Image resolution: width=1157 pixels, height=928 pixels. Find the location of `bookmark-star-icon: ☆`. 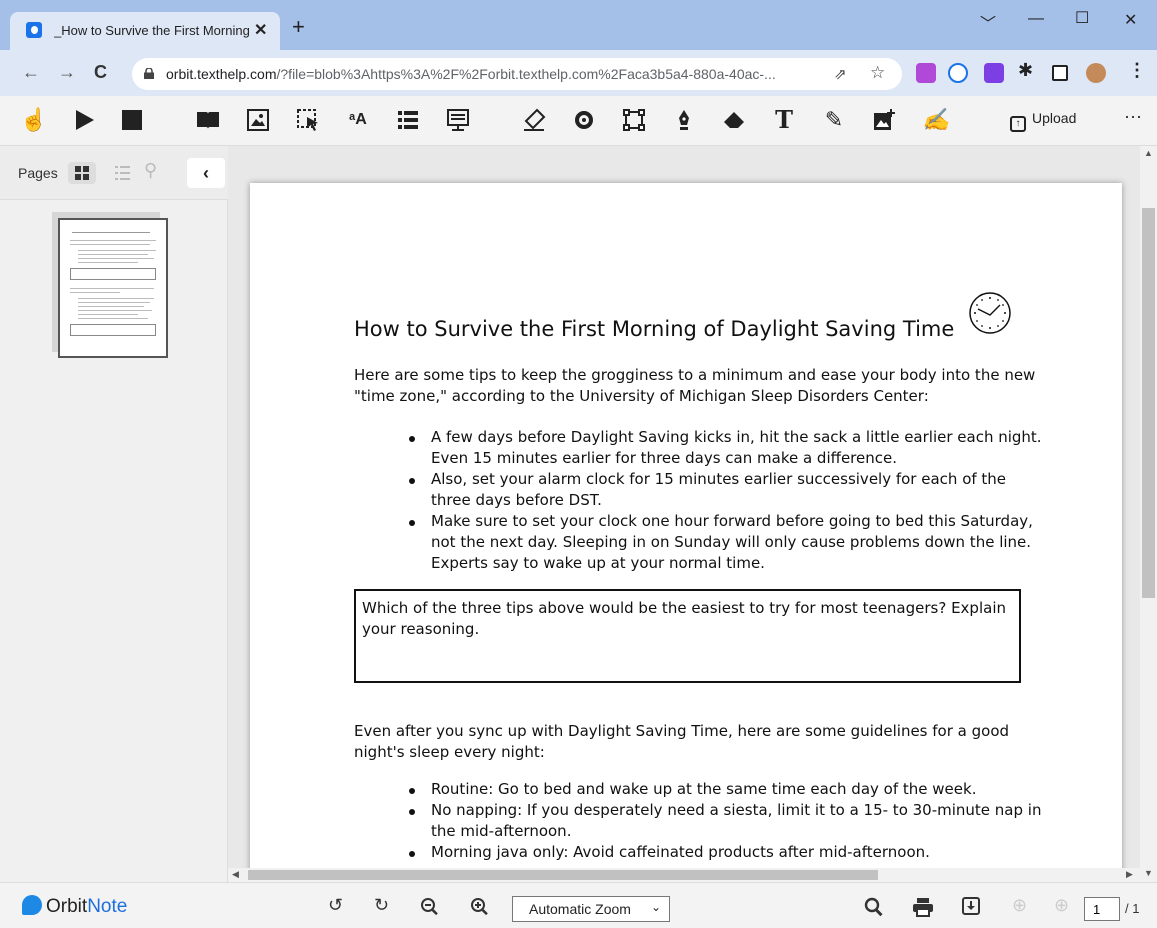

bookmark-star-icon: ☆ is located at coordinates (877, 73).